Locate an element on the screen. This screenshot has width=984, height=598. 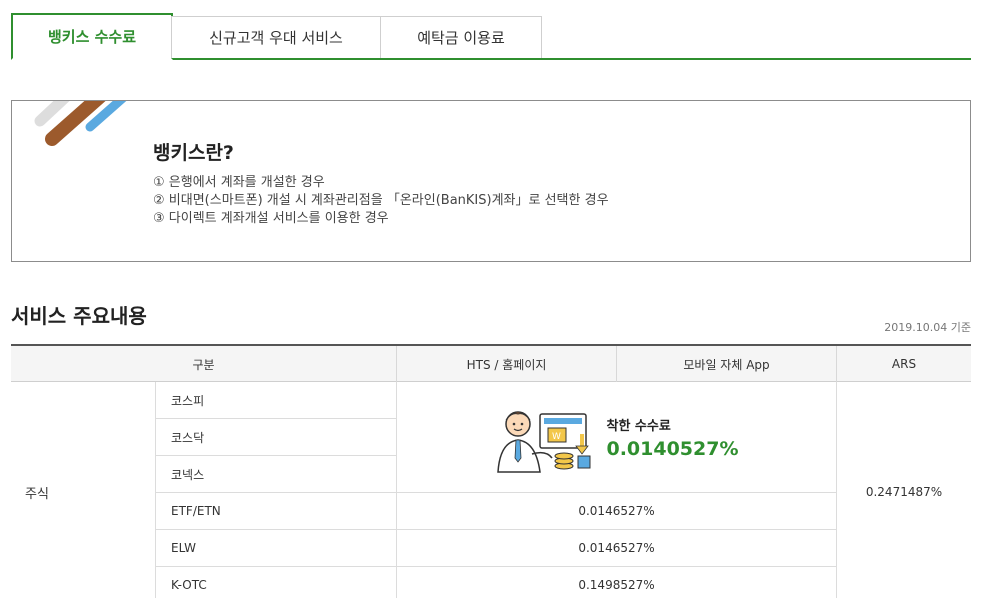
table-header: 구분 HTS / 홈페이지 모바일 자체 App ARS is located at coordinates (491, 363).